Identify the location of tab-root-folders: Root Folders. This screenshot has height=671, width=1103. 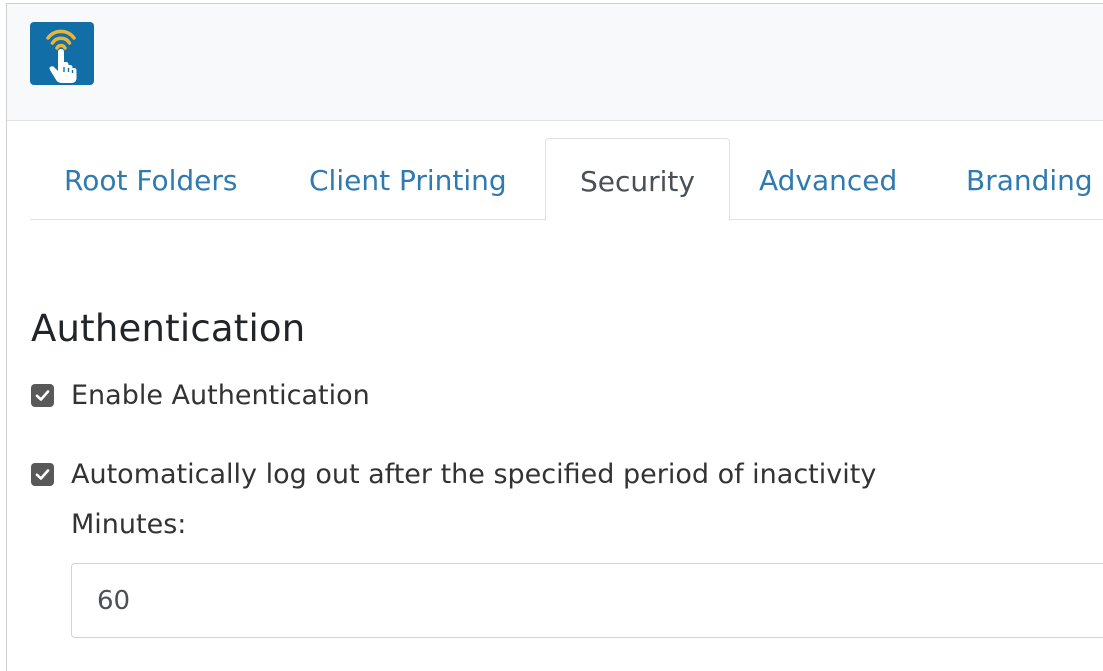
(150, 179).